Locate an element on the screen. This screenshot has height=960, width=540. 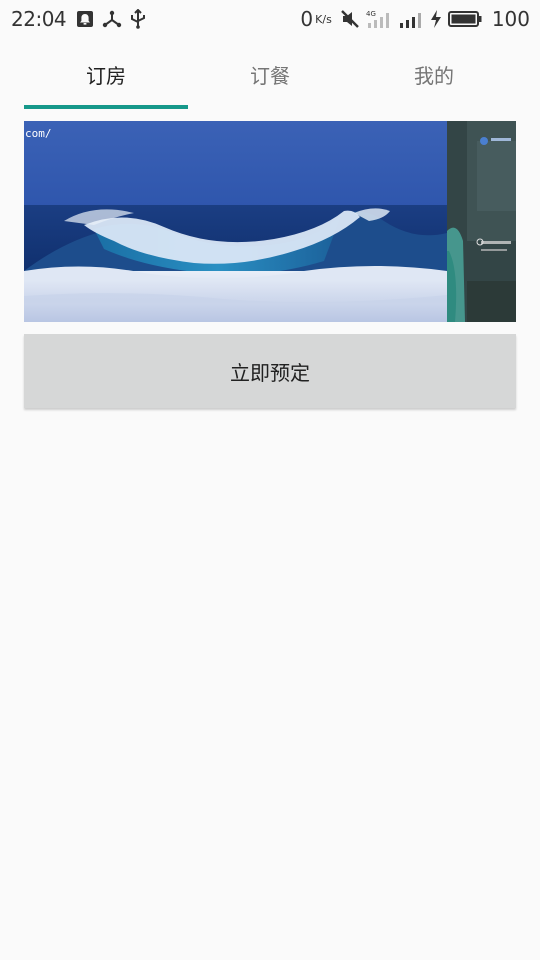
share-icon is located at coordinates (112, 19).